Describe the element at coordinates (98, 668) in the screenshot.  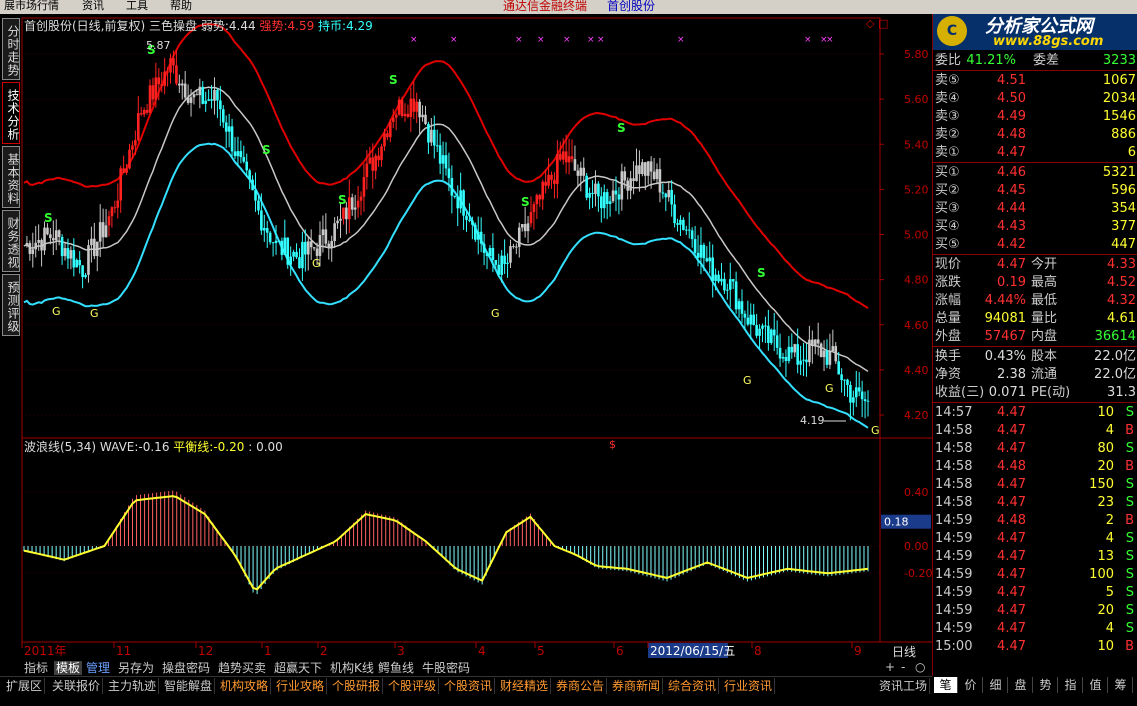
I see `template-tab: 管理` at that location.